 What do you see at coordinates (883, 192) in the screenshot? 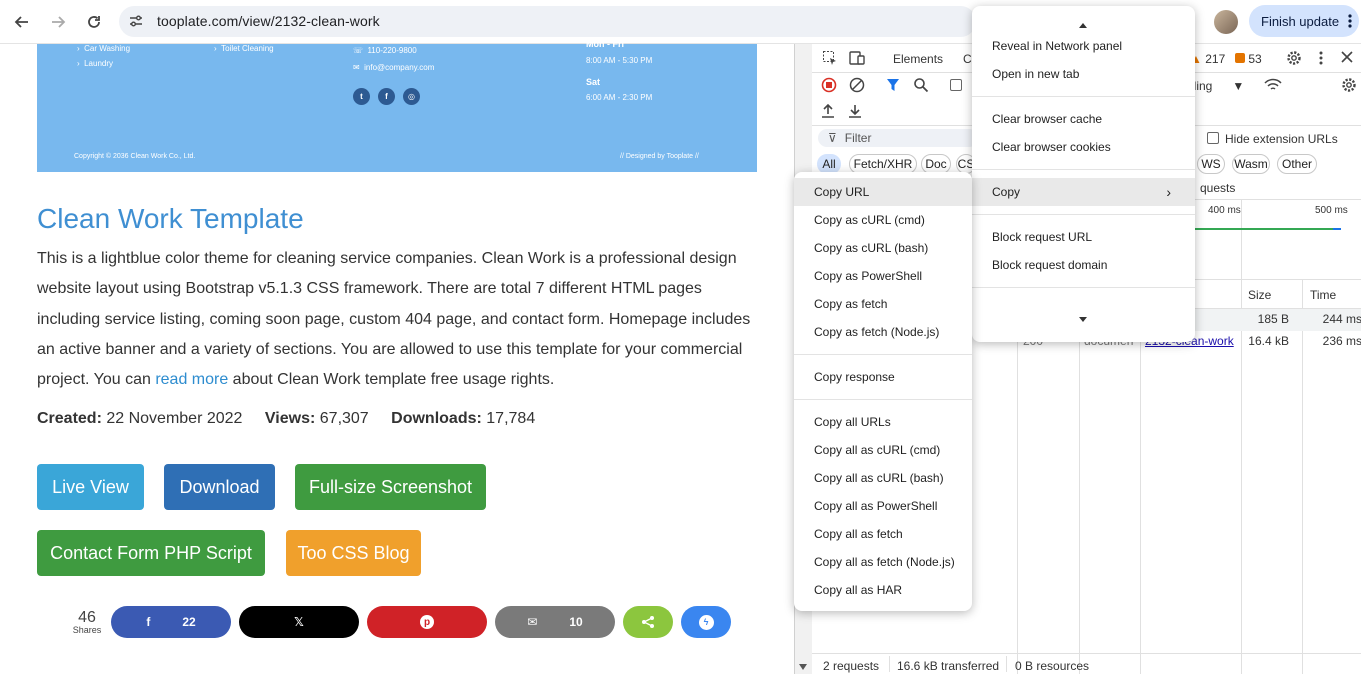
I see `menu-copy-url: Copy URL` at bounding box center [883, 192].